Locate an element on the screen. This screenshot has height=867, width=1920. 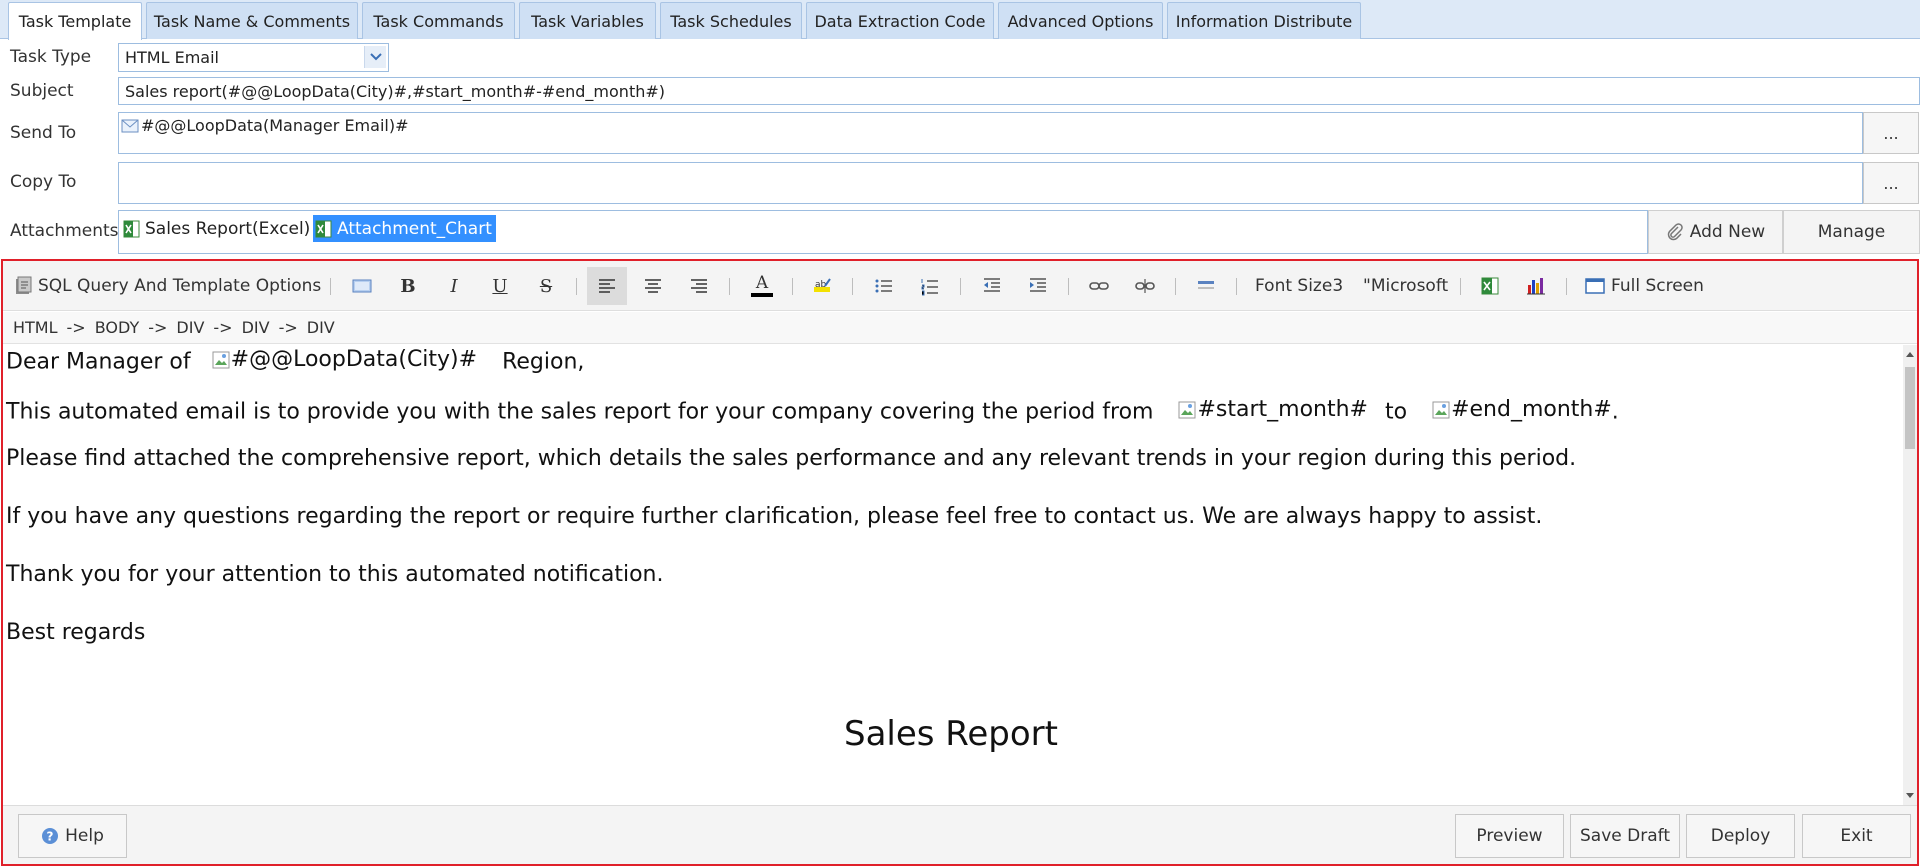
strikethrough-button: S is located at coordinates (546, 286).